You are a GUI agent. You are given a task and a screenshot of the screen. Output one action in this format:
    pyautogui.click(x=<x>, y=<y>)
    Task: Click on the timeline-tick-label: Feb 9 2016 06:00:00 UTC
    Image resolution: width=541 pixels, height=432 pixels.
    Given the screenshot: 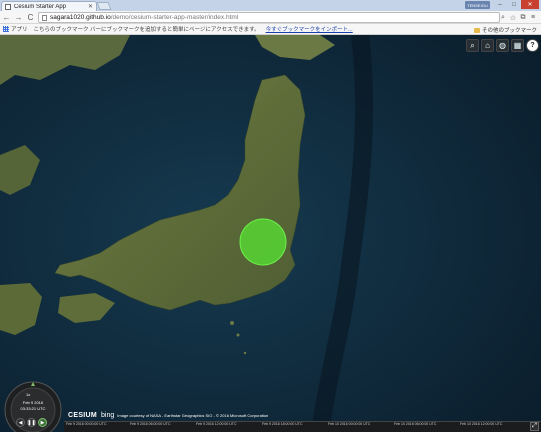 What is the action you would take?
    pyautogui.click(x=150, y=424)
    